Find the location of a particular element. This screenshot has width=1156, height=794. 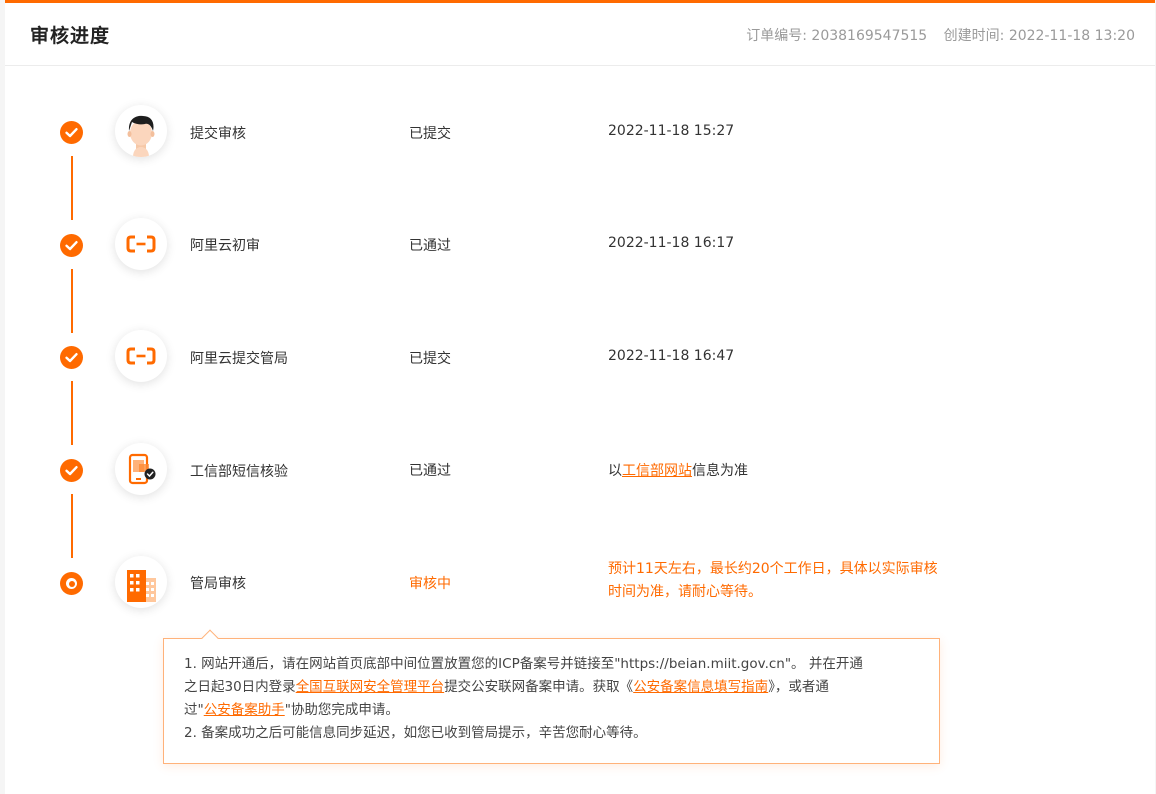

step-status: 审核中 is located at coordinates (430, 584).